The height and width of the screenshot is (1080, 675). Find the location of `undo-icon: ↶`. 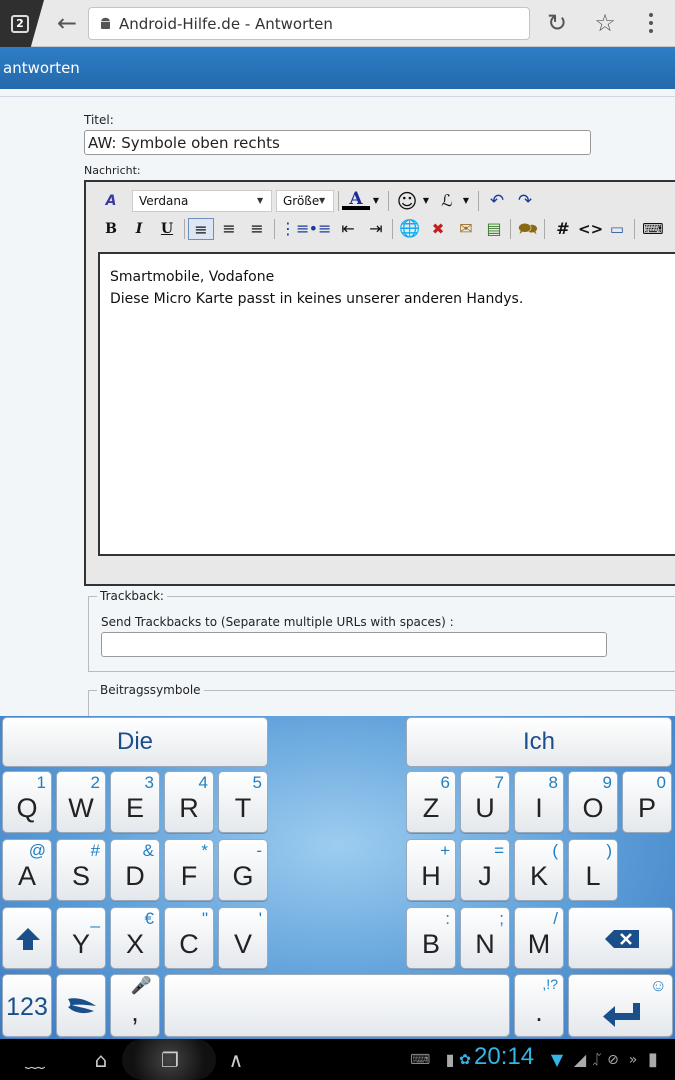

undo-icon: ↶ is located at coordinates (497, 201).